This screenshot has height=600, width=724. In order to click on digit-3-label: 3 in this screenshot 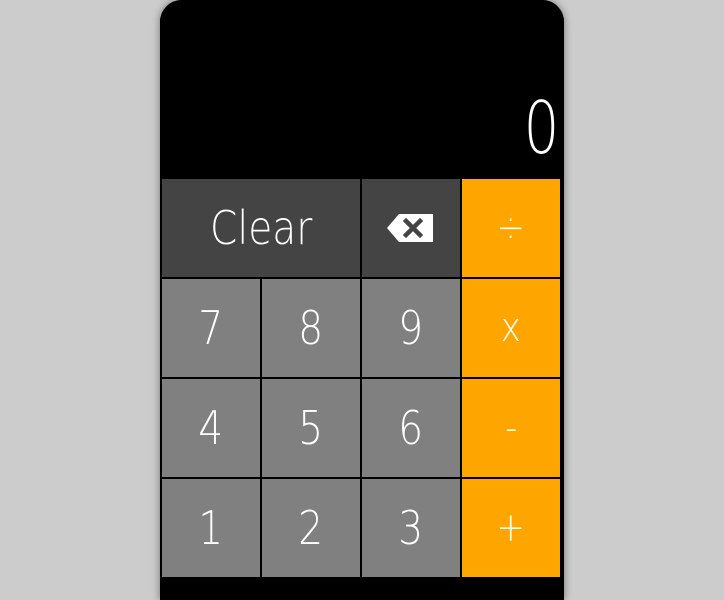, I will do `click(411, 528)`.